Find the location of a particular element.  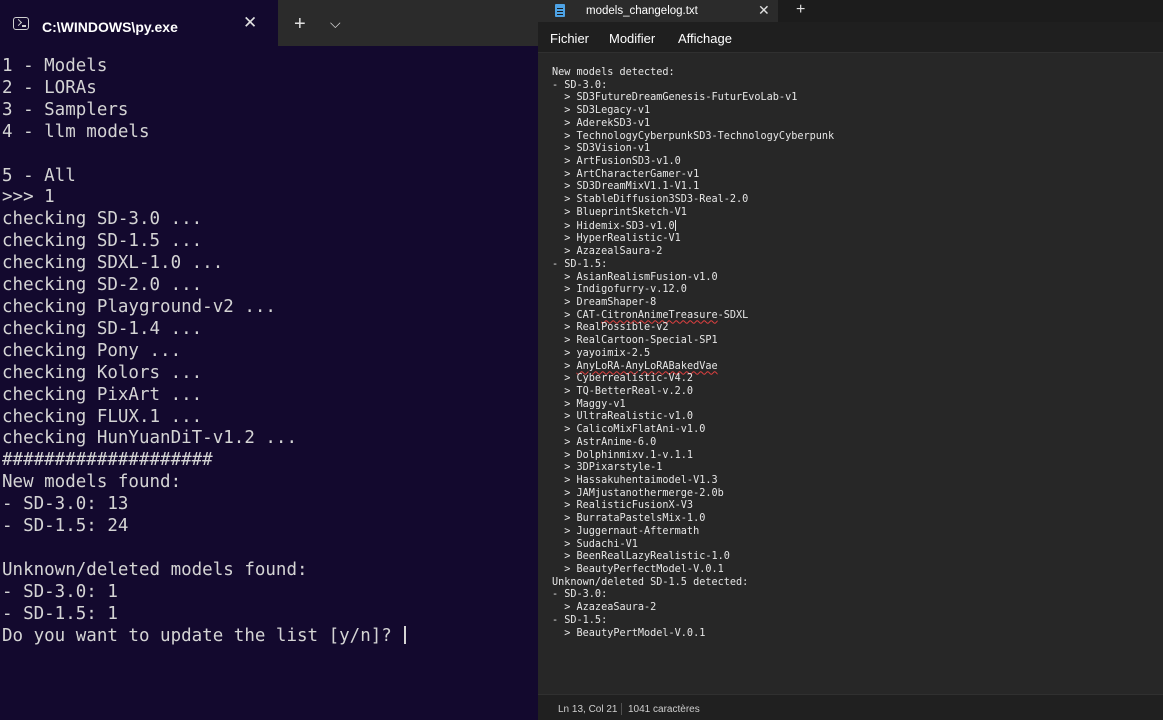

notepad-line: > RealisticFusionX-V3 is located at coordinates (623, 506).